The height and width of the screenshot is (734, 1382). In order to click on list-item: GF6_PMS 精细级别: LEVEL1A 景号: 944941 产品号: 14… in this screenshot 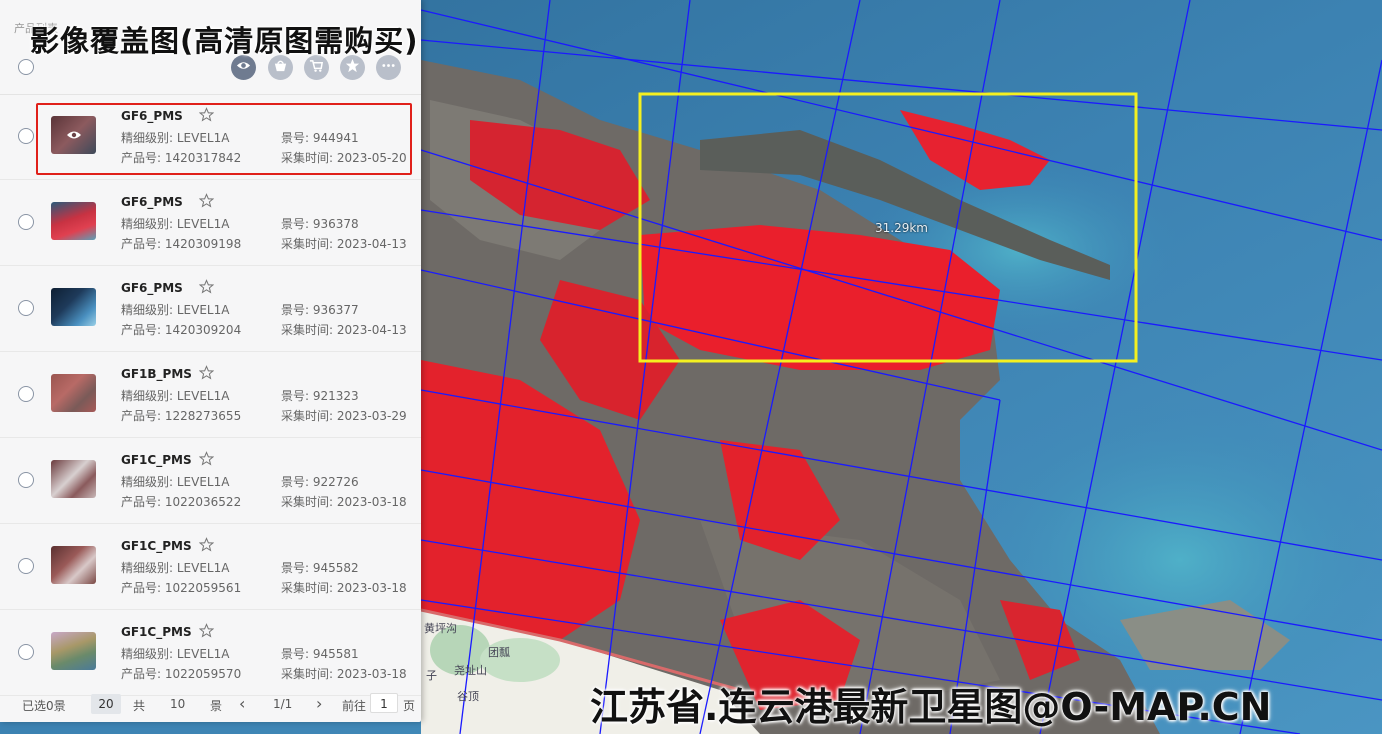, I will do `click(210, 137)`.